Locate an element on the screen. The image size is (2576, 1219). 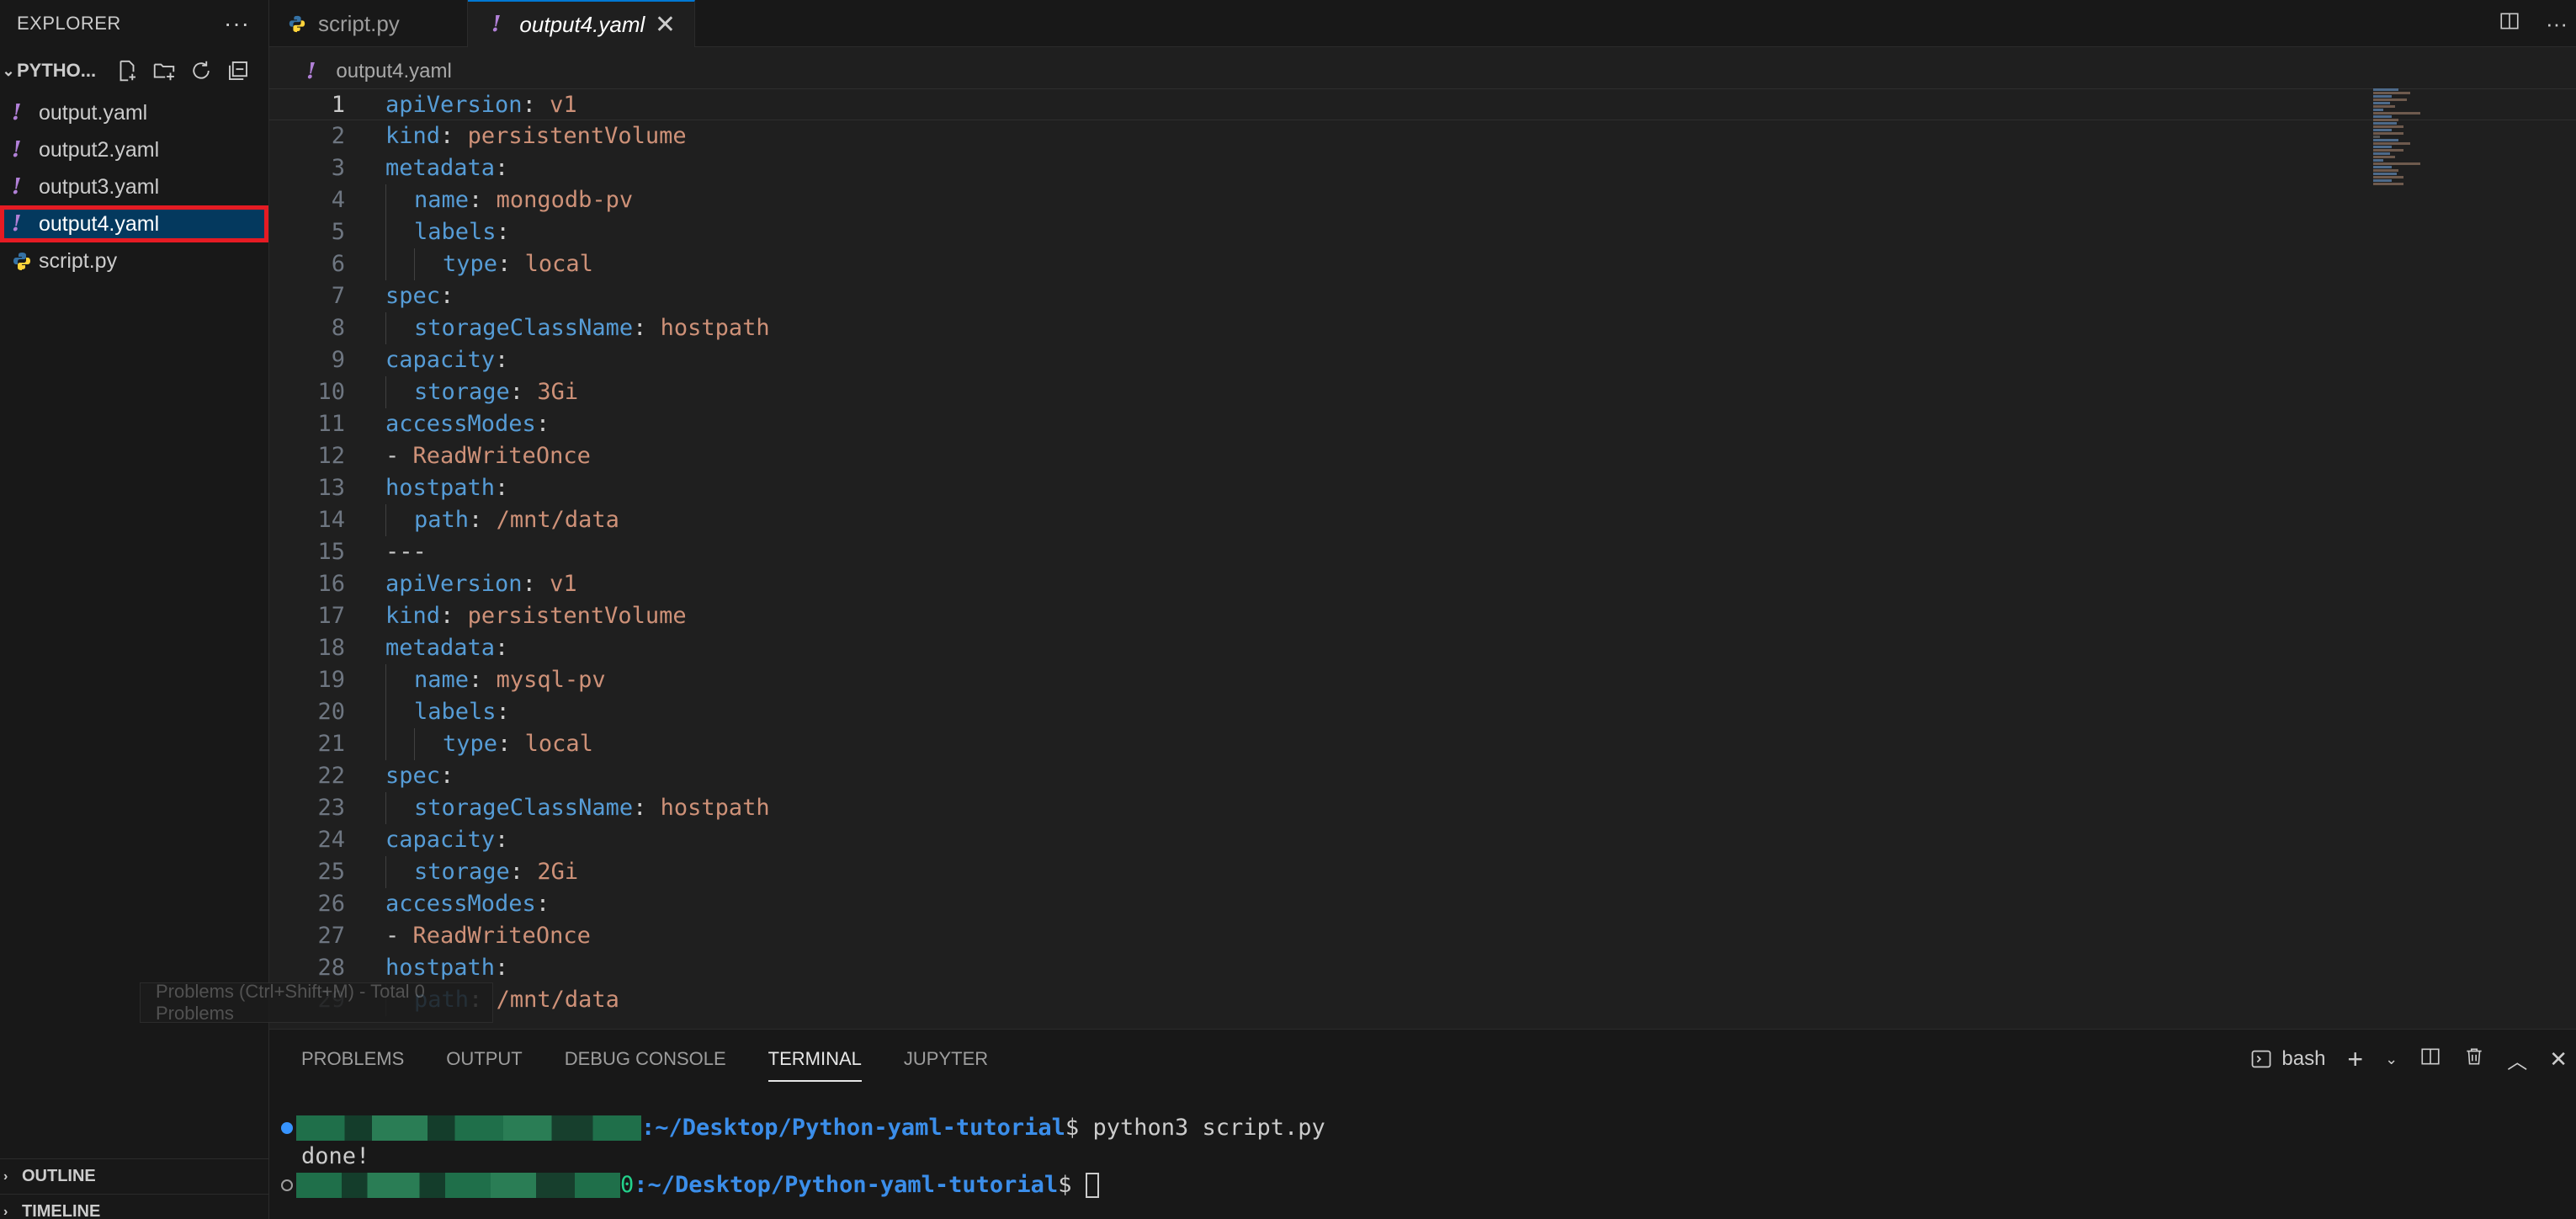
command-decoration-success-icon is located at coordinates (287, 1128).